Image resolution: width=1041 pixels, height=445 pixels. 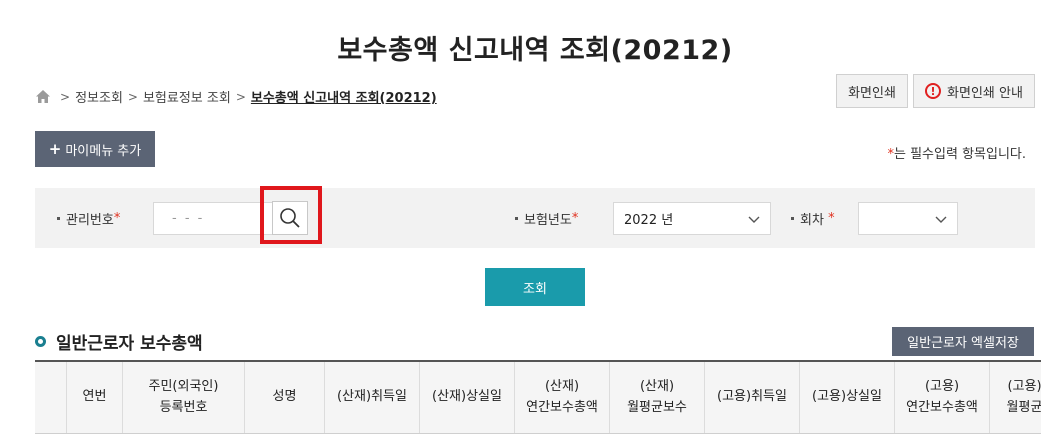 I want to click on query-button: 조회, so click(x=535, y=287).